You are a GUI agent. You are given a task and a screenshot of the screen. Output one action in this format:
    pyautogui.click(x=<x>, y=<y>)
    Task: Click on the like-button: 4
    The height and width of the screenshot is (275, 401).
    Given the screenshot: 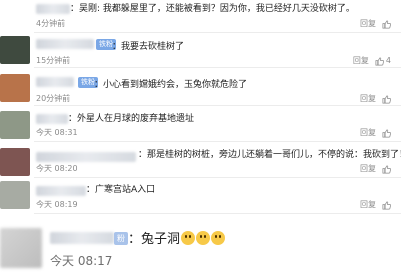 What is the action you would take?
    pyautogui.click(x=383, y=61)
    